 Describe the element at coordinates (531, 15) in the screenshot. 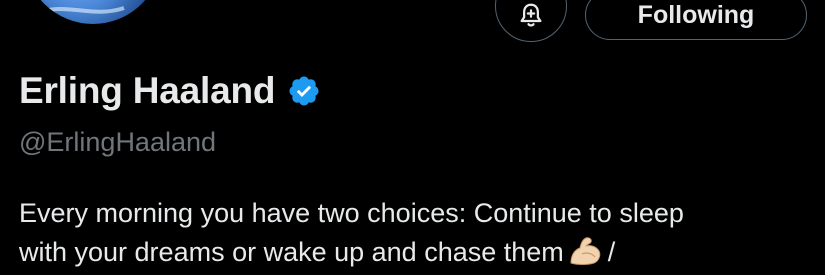

I see `bell-icon` at that location.